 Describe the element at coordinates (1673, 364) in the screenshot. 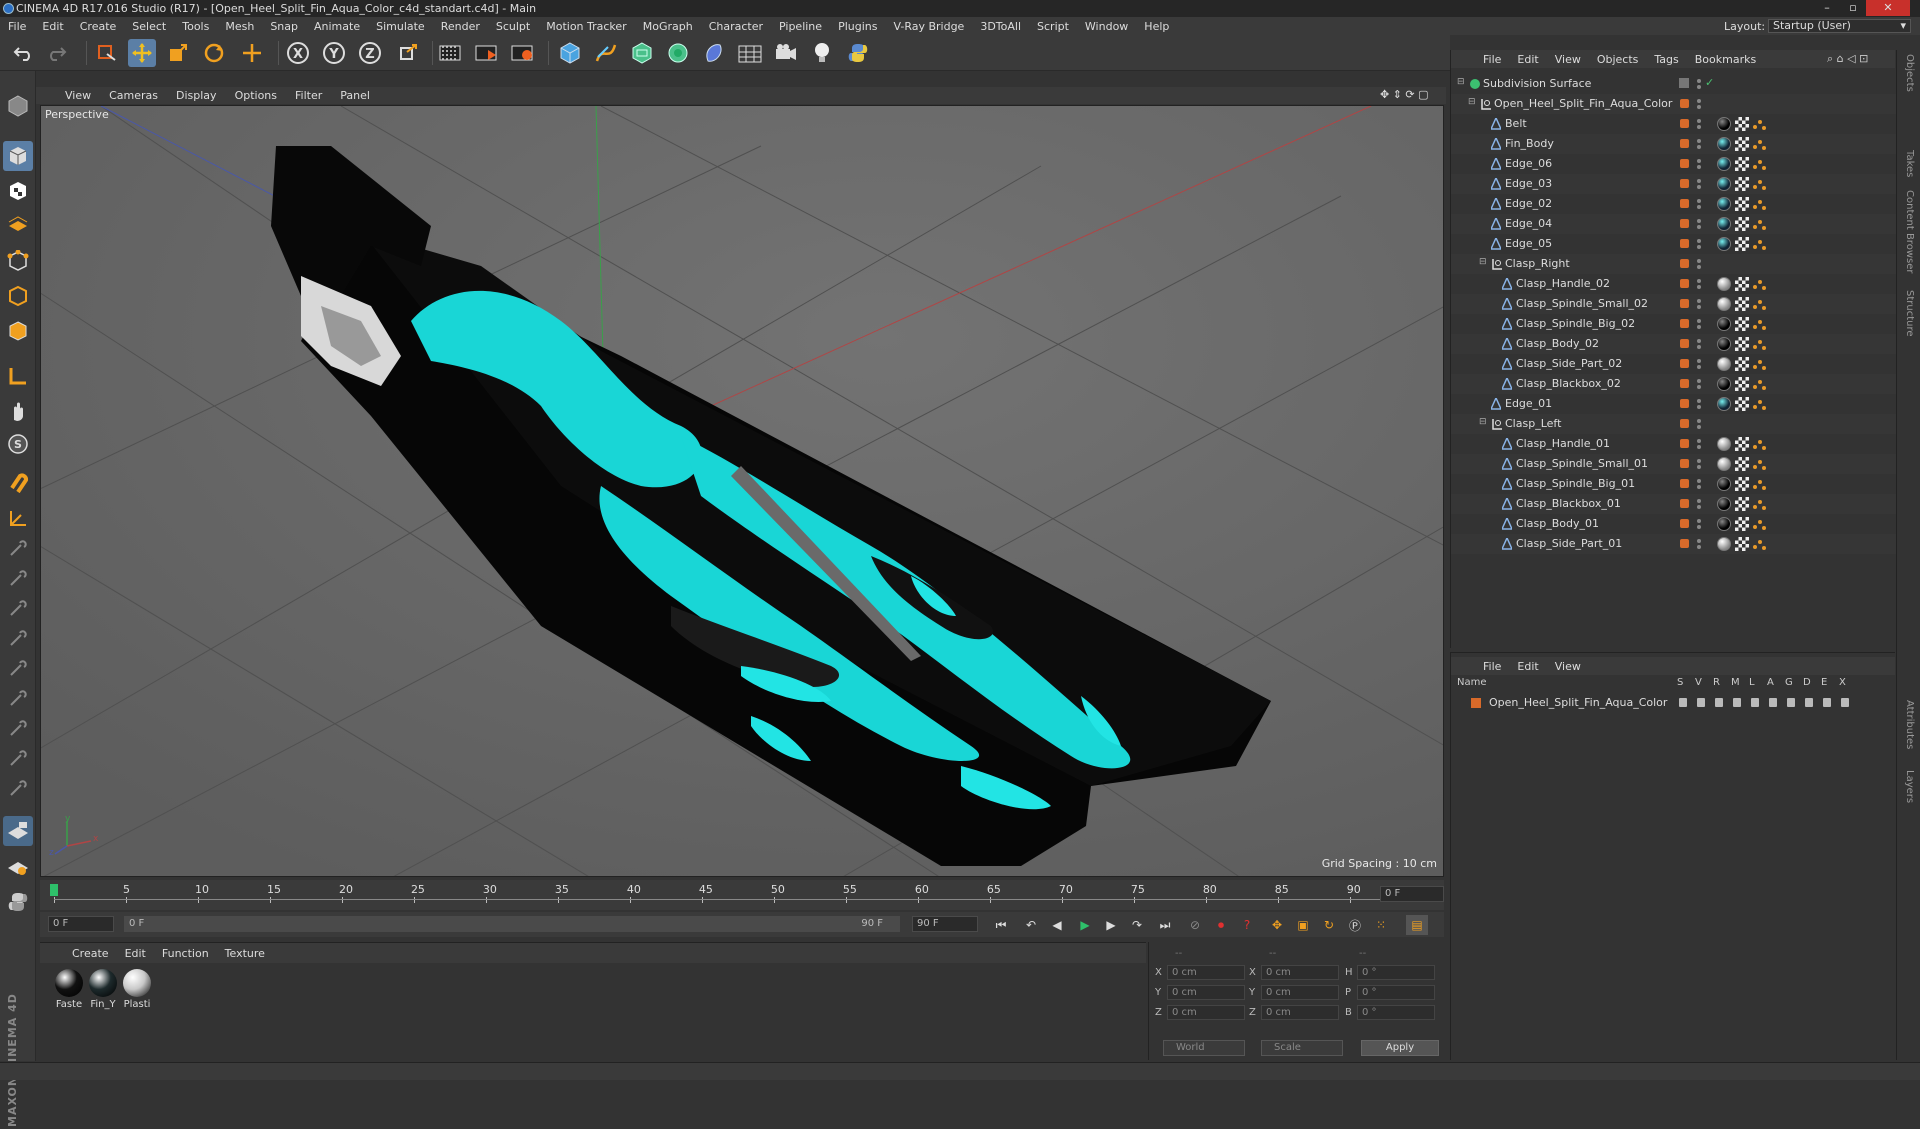

I see `object-row: Clasp_Side_Part_02` at that location.